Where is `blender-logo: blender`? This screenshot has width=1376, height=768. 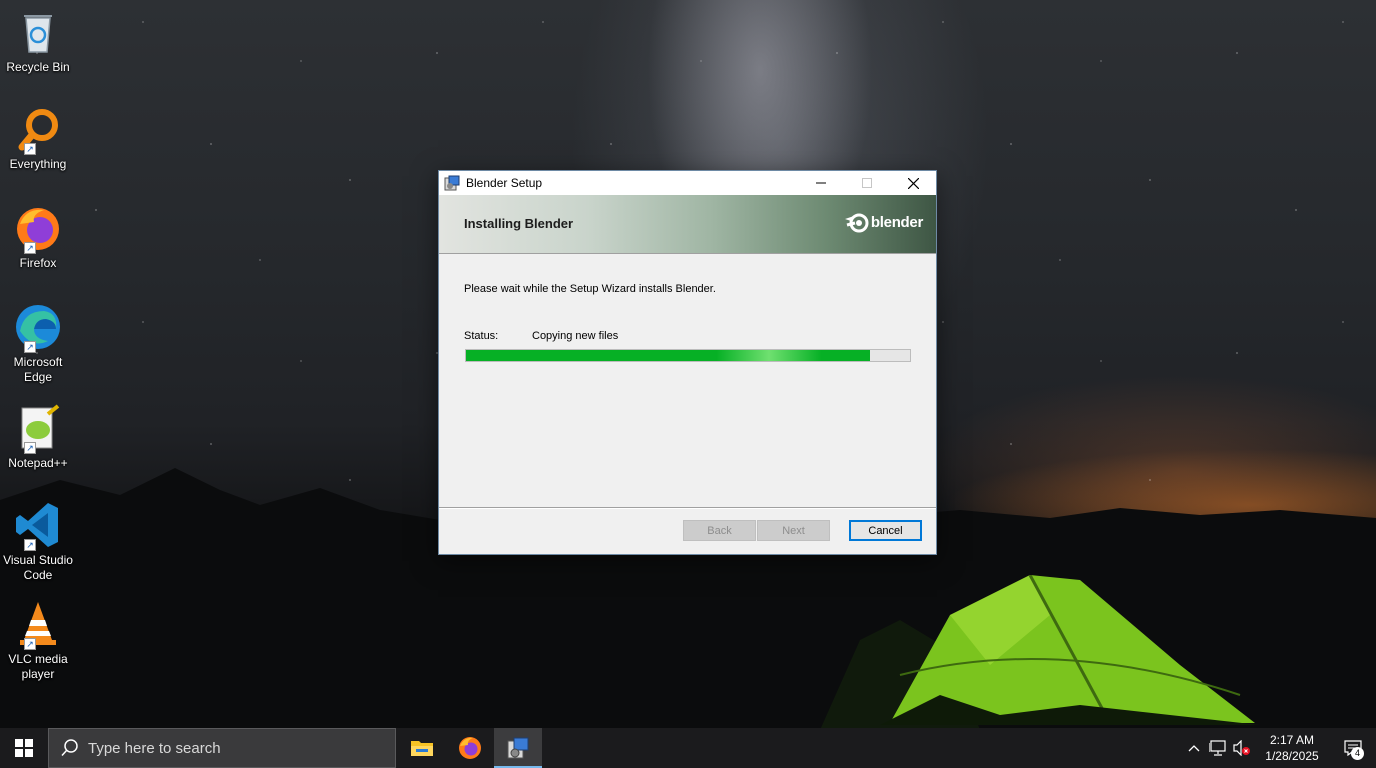 blender-logo: blender is located at coordinates (883, 222).